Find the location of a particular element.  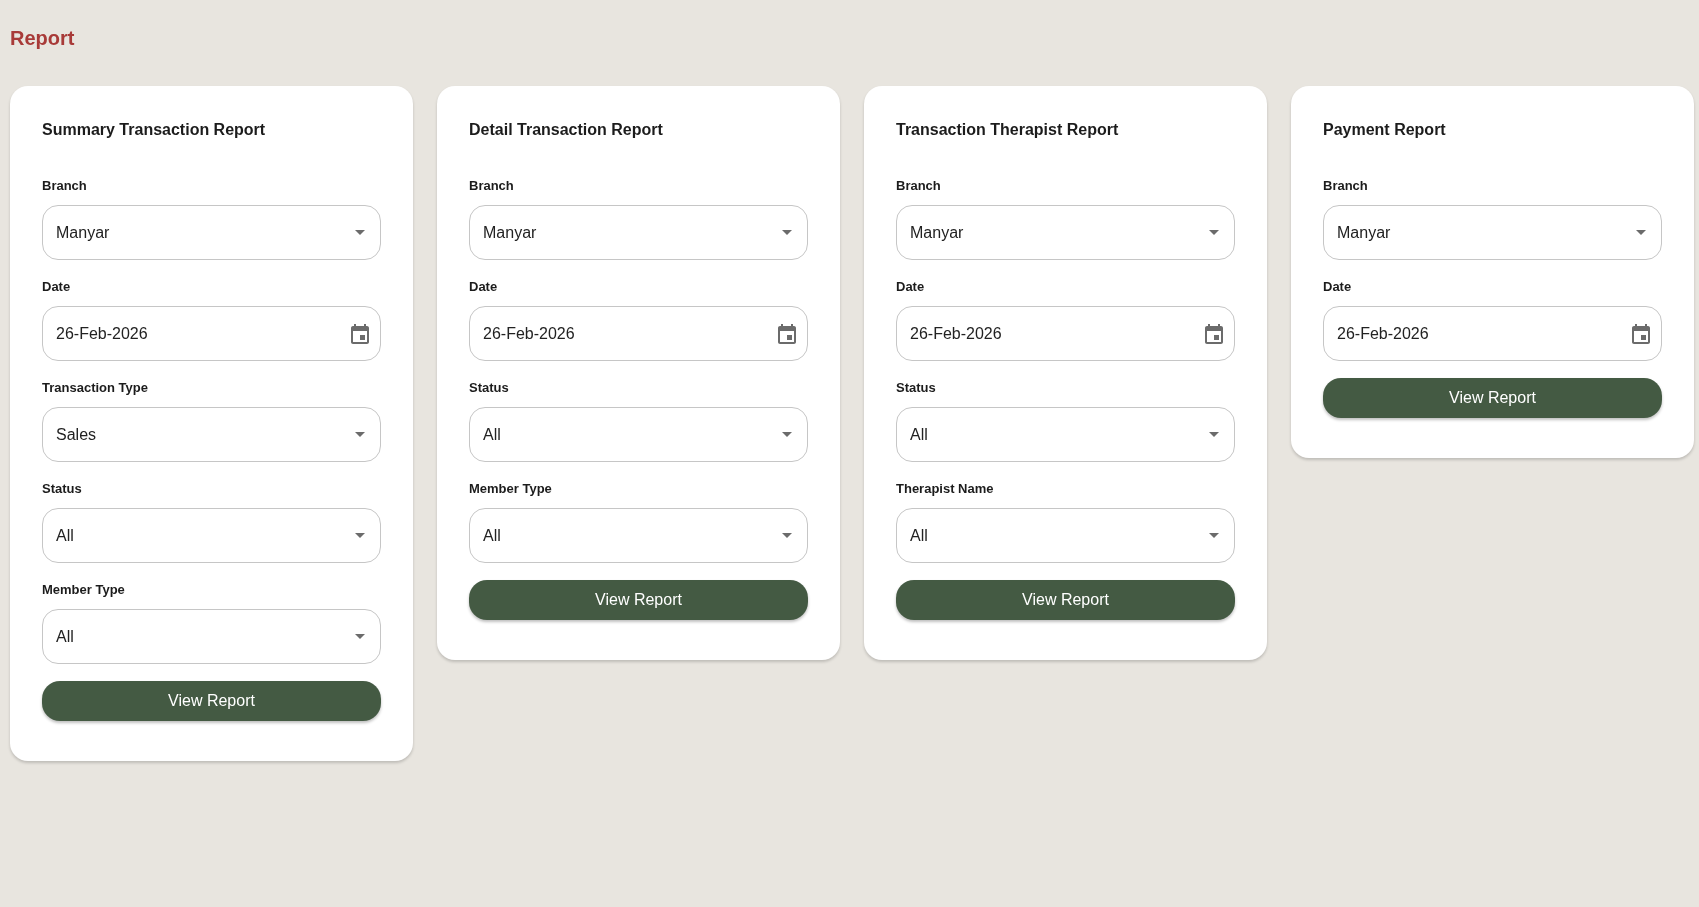

card-title: Detail Transaction Report is located at coordinates (566, 130).